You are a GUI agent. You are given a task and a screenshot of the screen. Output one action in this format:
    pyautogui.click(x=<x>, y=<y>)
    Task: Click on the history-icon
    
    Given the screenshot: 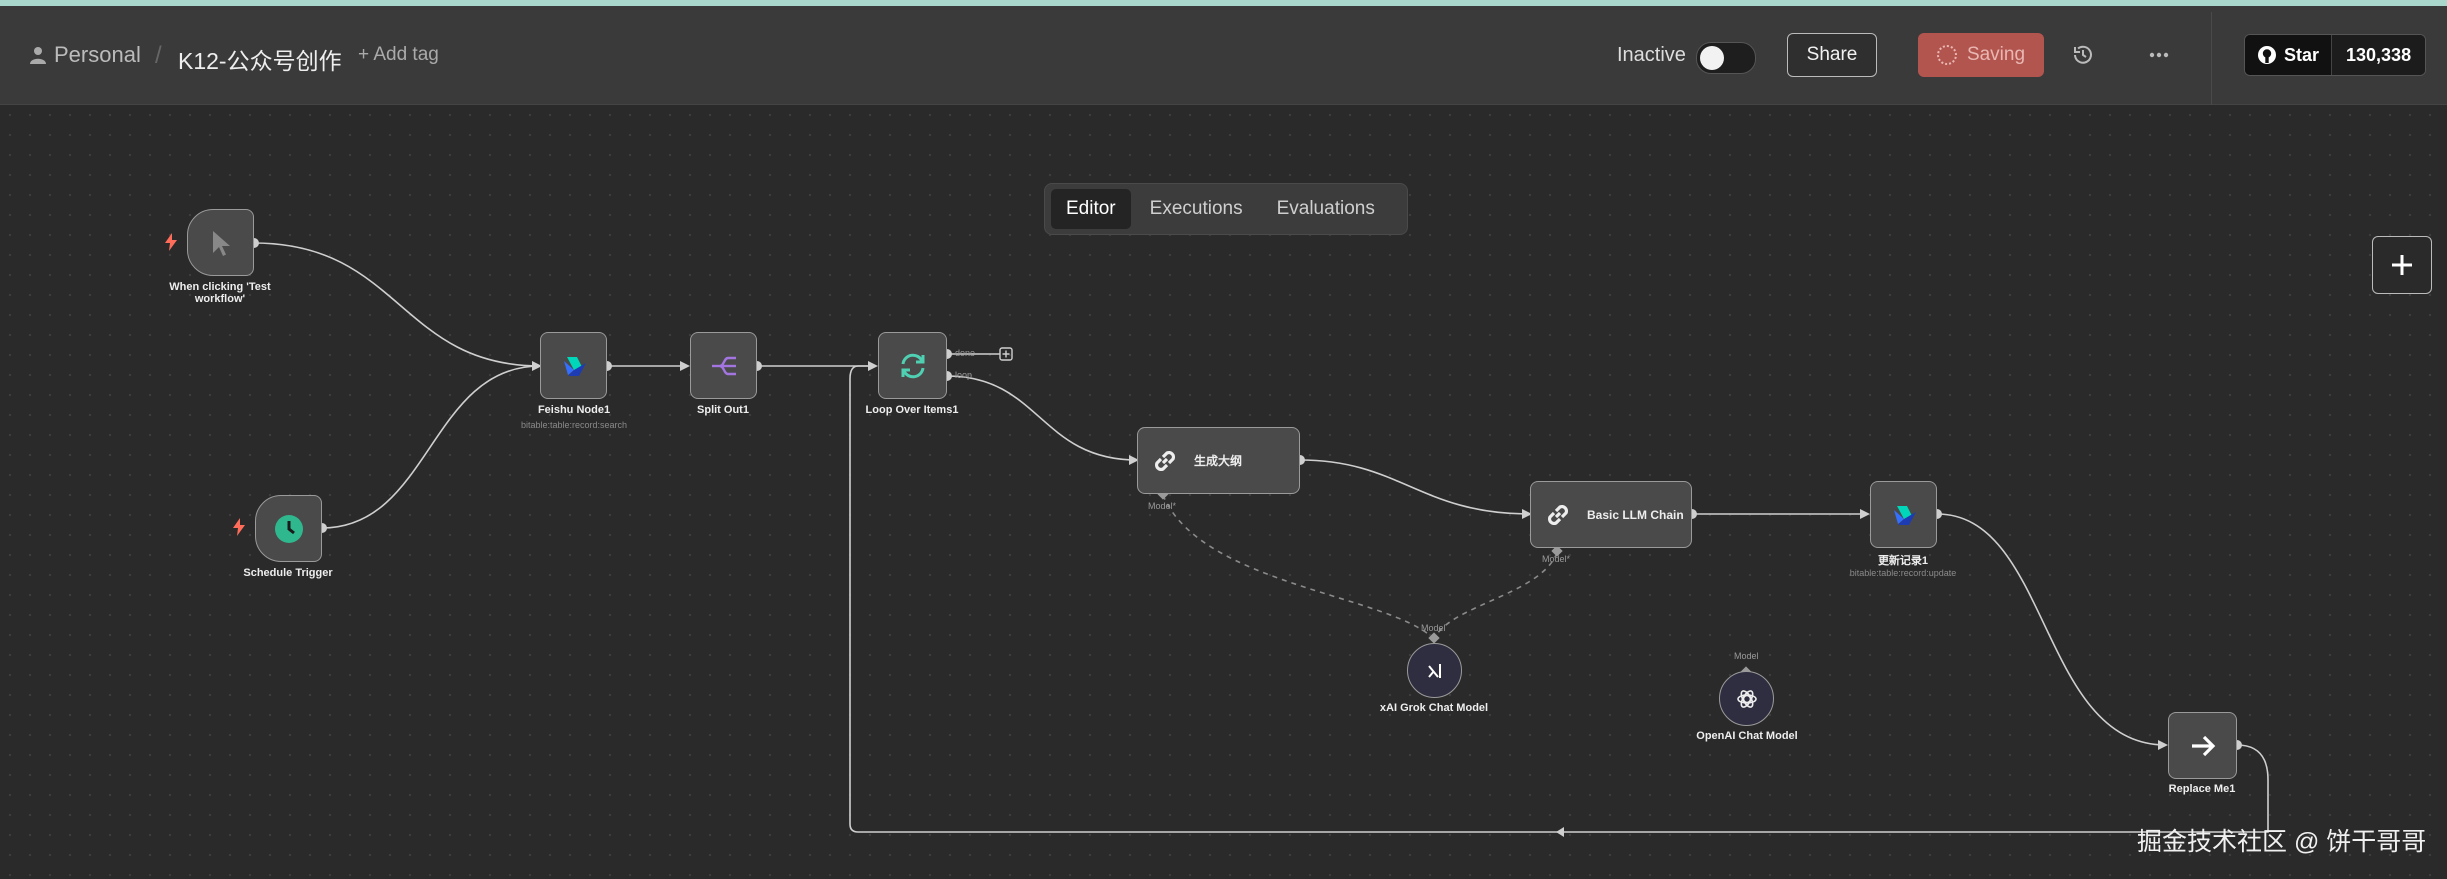 What is the action you would take?
    pyautogui.click(x=2083, y=55)
    